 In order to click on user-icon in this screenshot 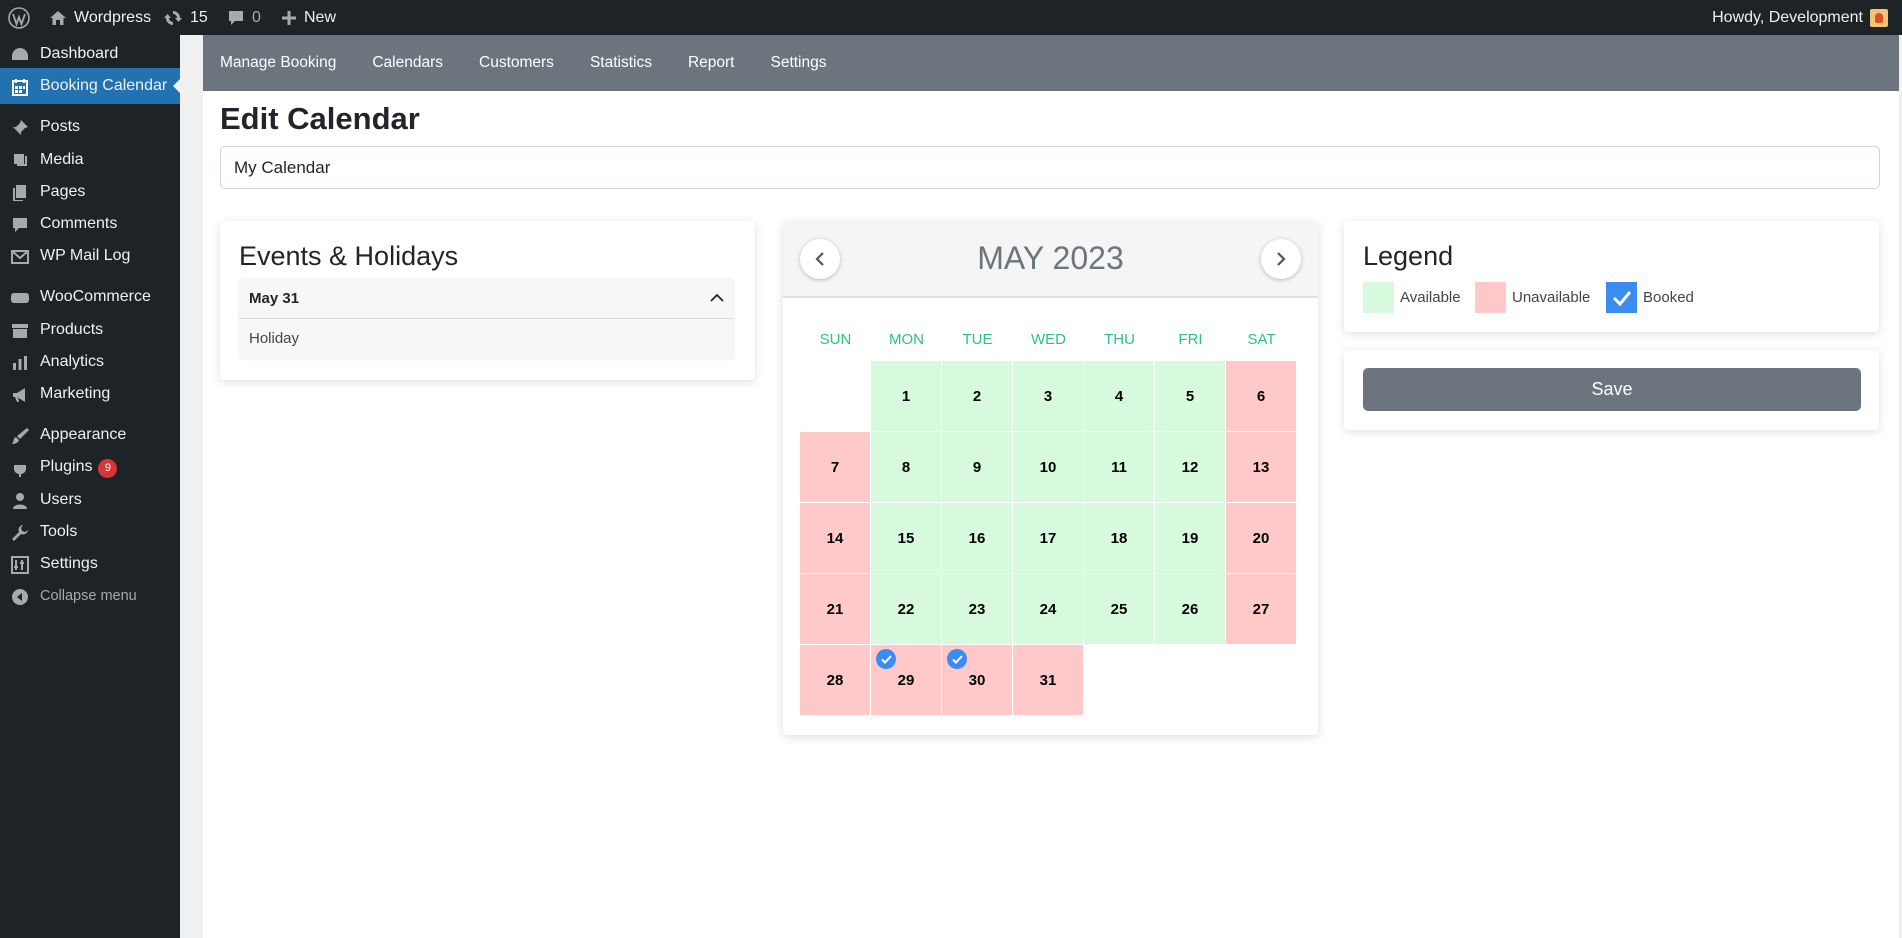, I will do `click(20, 501)`.